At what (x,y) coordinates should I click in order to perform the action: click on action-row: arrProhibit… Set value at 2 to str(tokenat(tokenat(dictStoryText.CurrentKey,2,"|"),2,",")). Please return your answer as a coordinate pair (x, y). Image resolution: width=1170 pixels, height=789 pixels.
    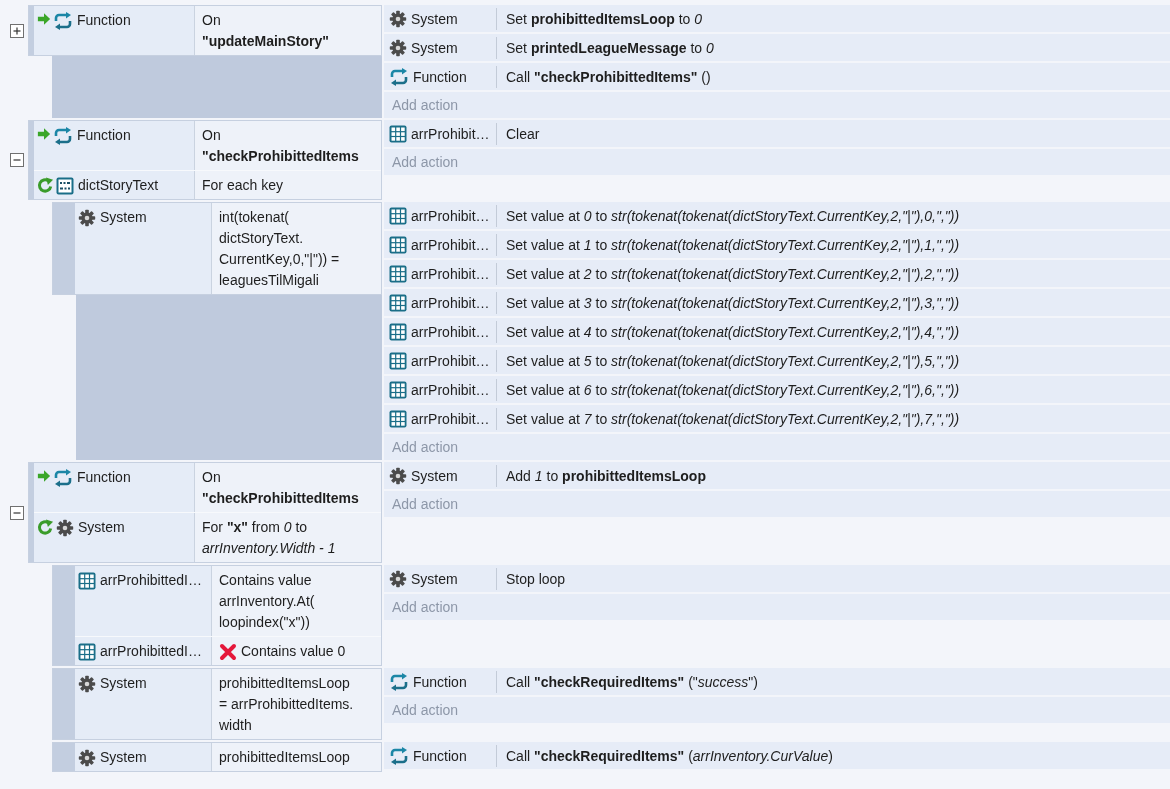
    Looking at the image, I should click on (777, 273).